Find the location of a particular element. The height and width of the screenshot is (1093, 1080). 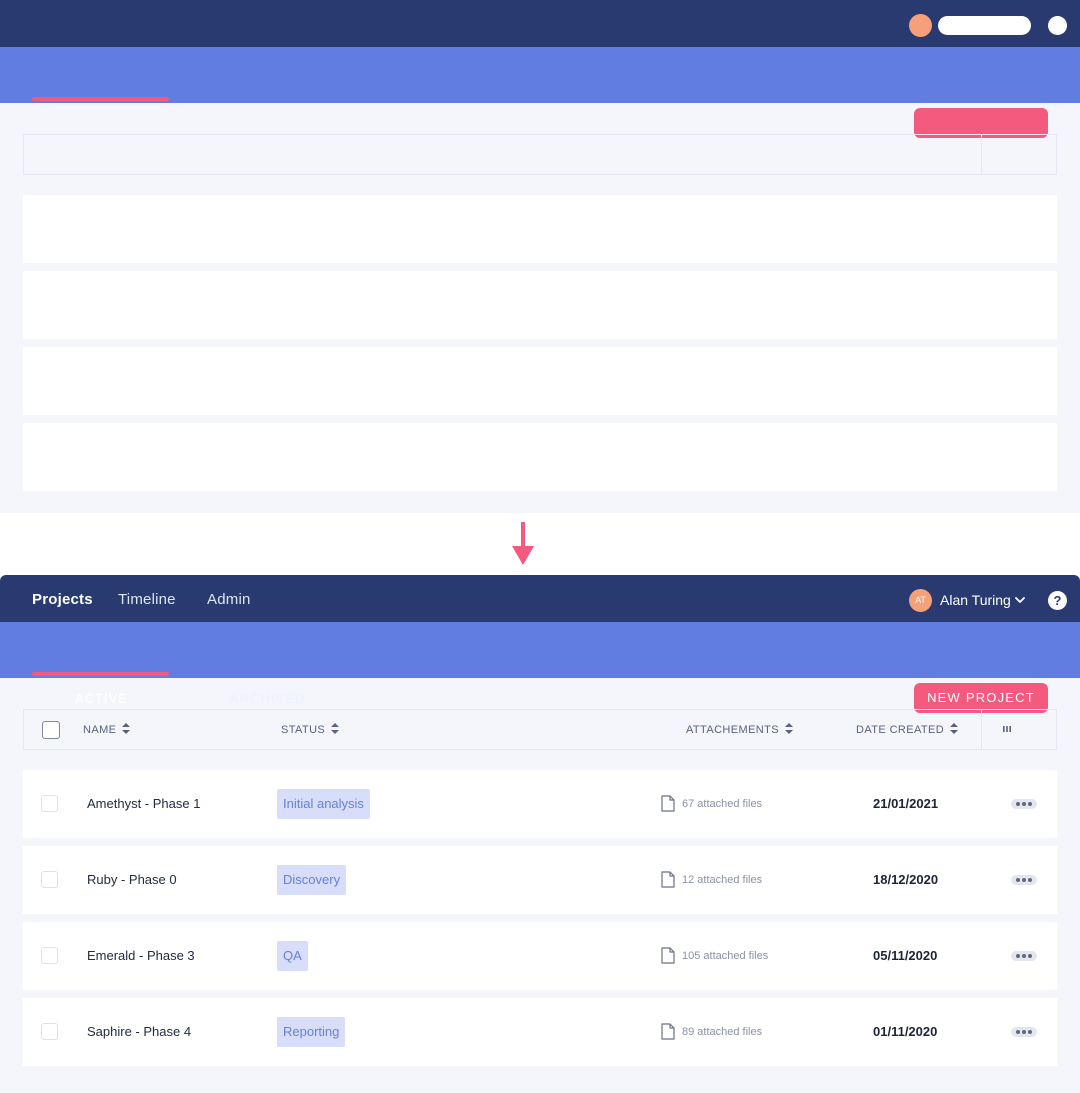

project-name: Ruby - Phase 0 is located at coordinates (132, 880).